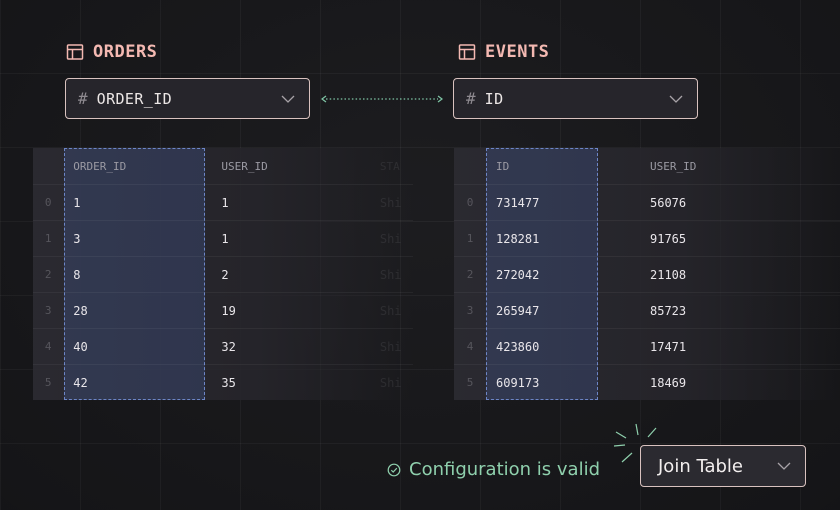 The image size is (840, 510). I want to click on table-row: 4 40 32 Shi, so click(223, 346).